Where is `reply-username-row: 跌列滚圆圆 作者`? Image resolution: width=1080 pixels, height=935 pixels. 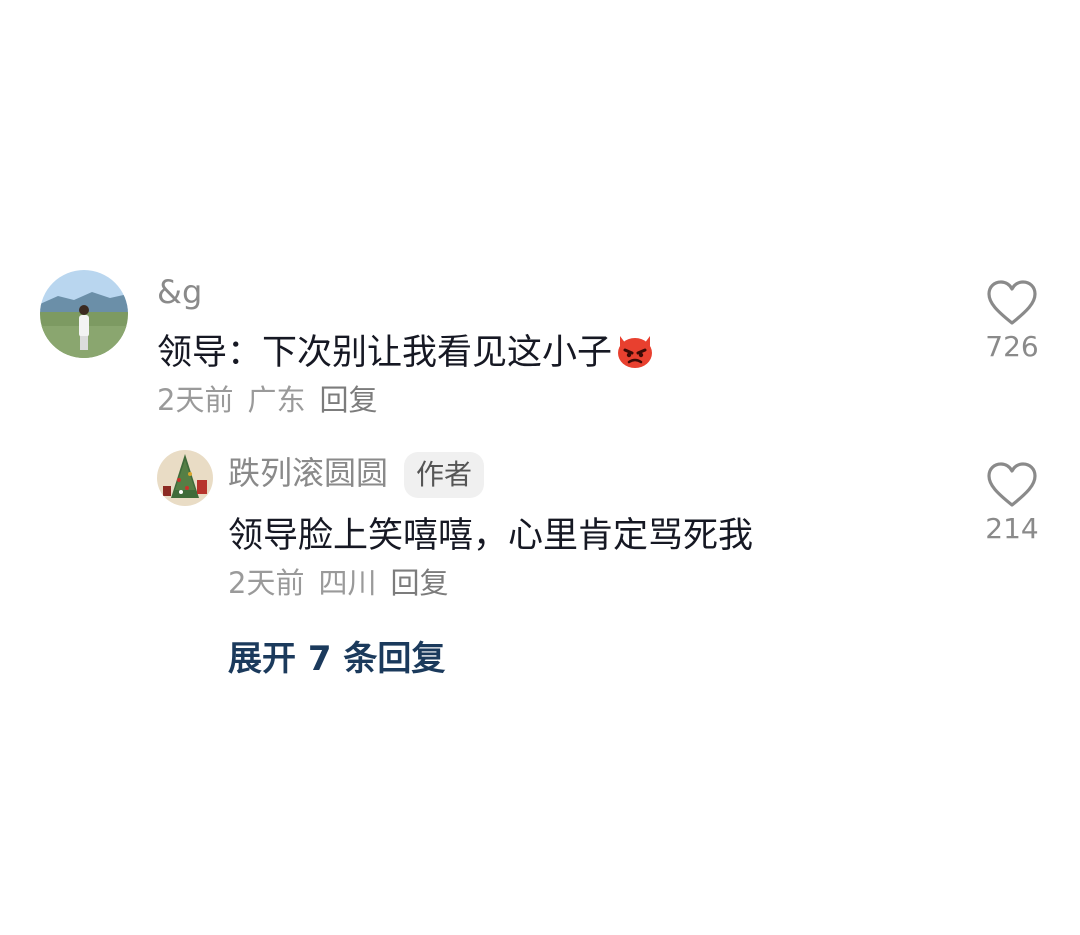 reply-username-row: 跌列滚圆圆 作者 is located at coordinates (356, 475).